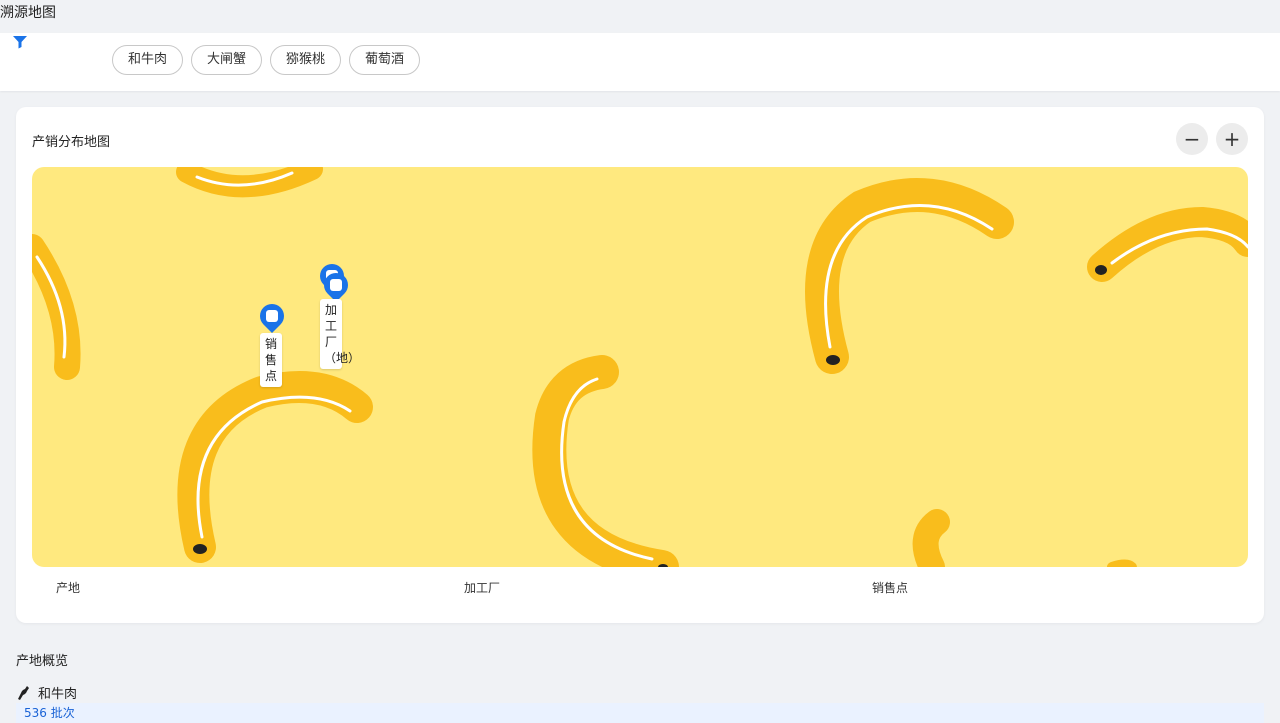 This screenshot has width=1280, height=723. Describe the element at coordinates (640, 713) in the screenshot. I see `batch-count: 536 批次` at that location.